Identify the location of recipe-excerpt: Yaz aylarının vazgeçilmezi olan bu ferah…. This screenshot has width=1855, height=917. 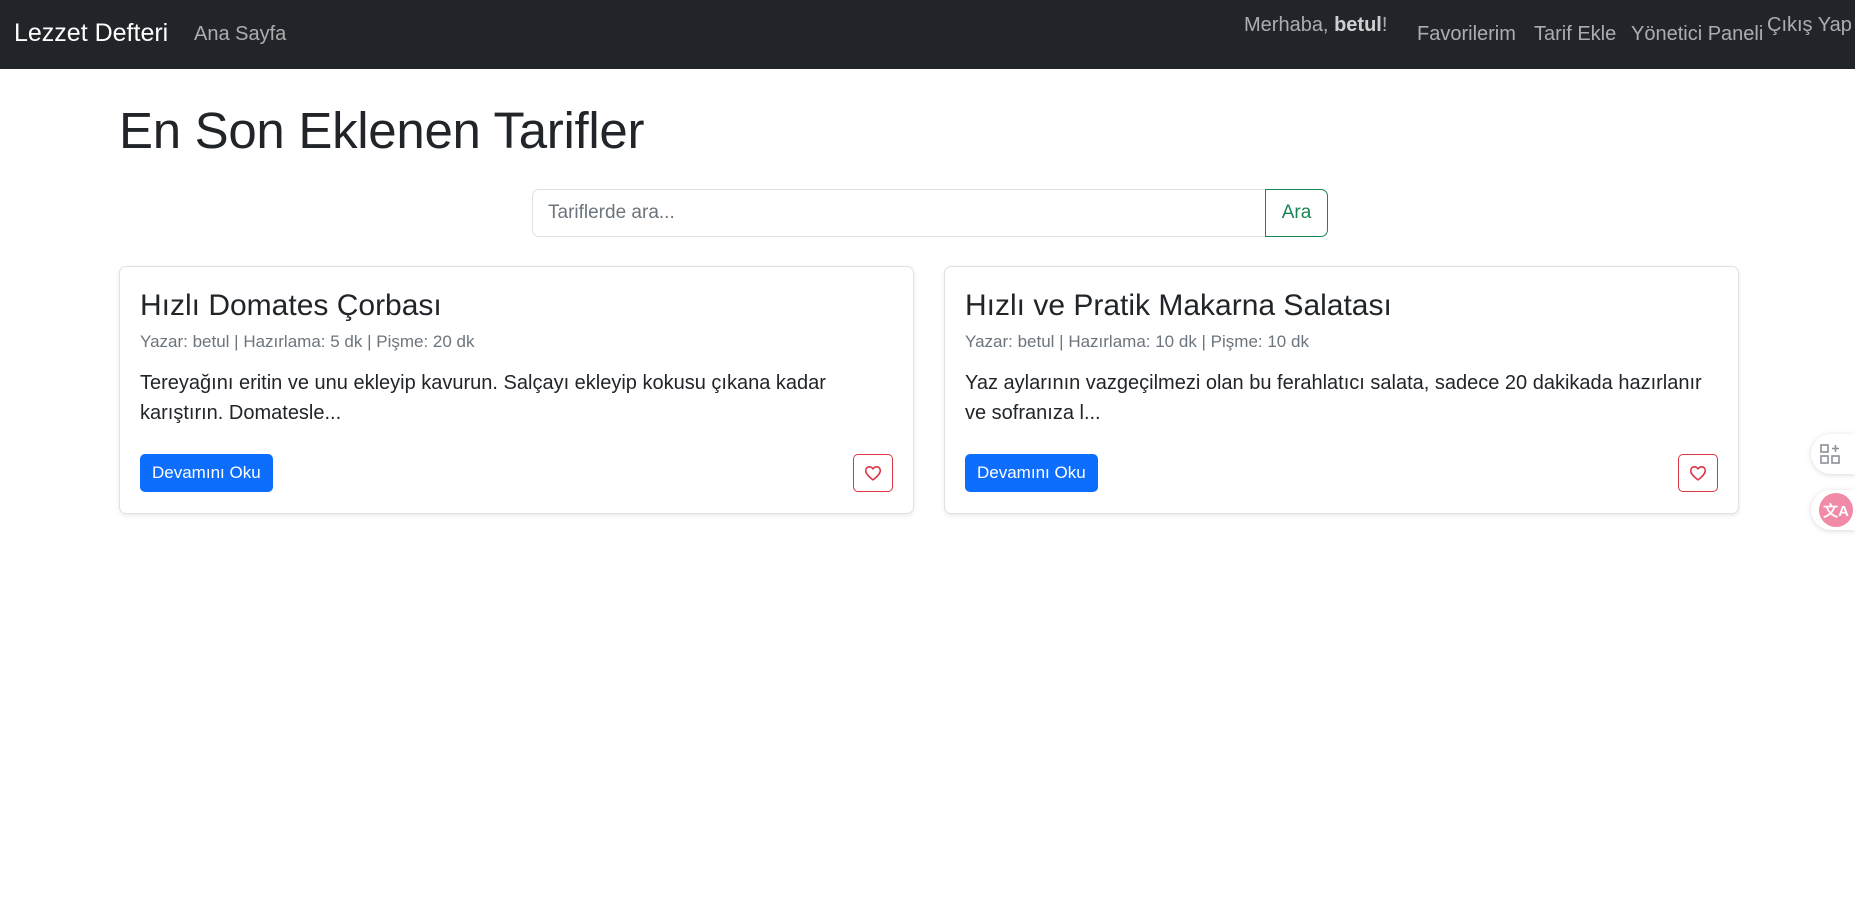
(1333, 398).